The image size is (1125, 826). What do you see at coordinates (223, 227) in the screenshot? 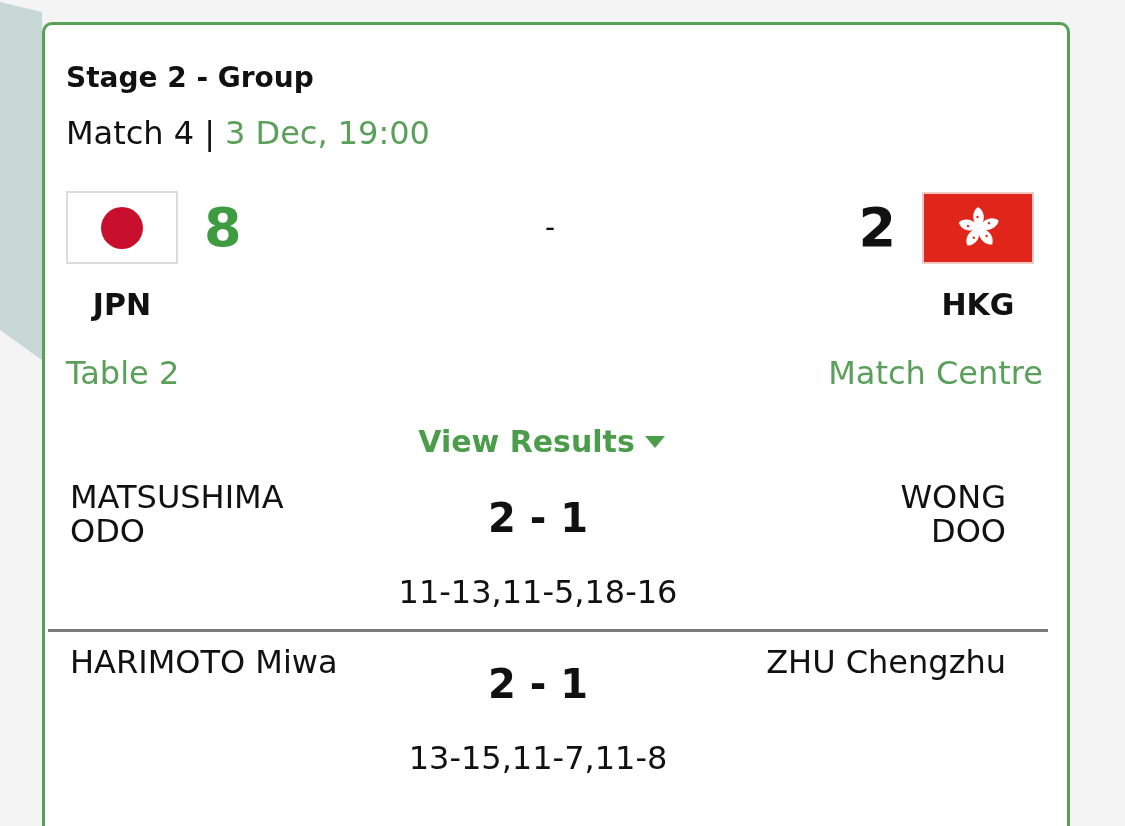
I see `team-score: 8` at bounding box center [223, 227].